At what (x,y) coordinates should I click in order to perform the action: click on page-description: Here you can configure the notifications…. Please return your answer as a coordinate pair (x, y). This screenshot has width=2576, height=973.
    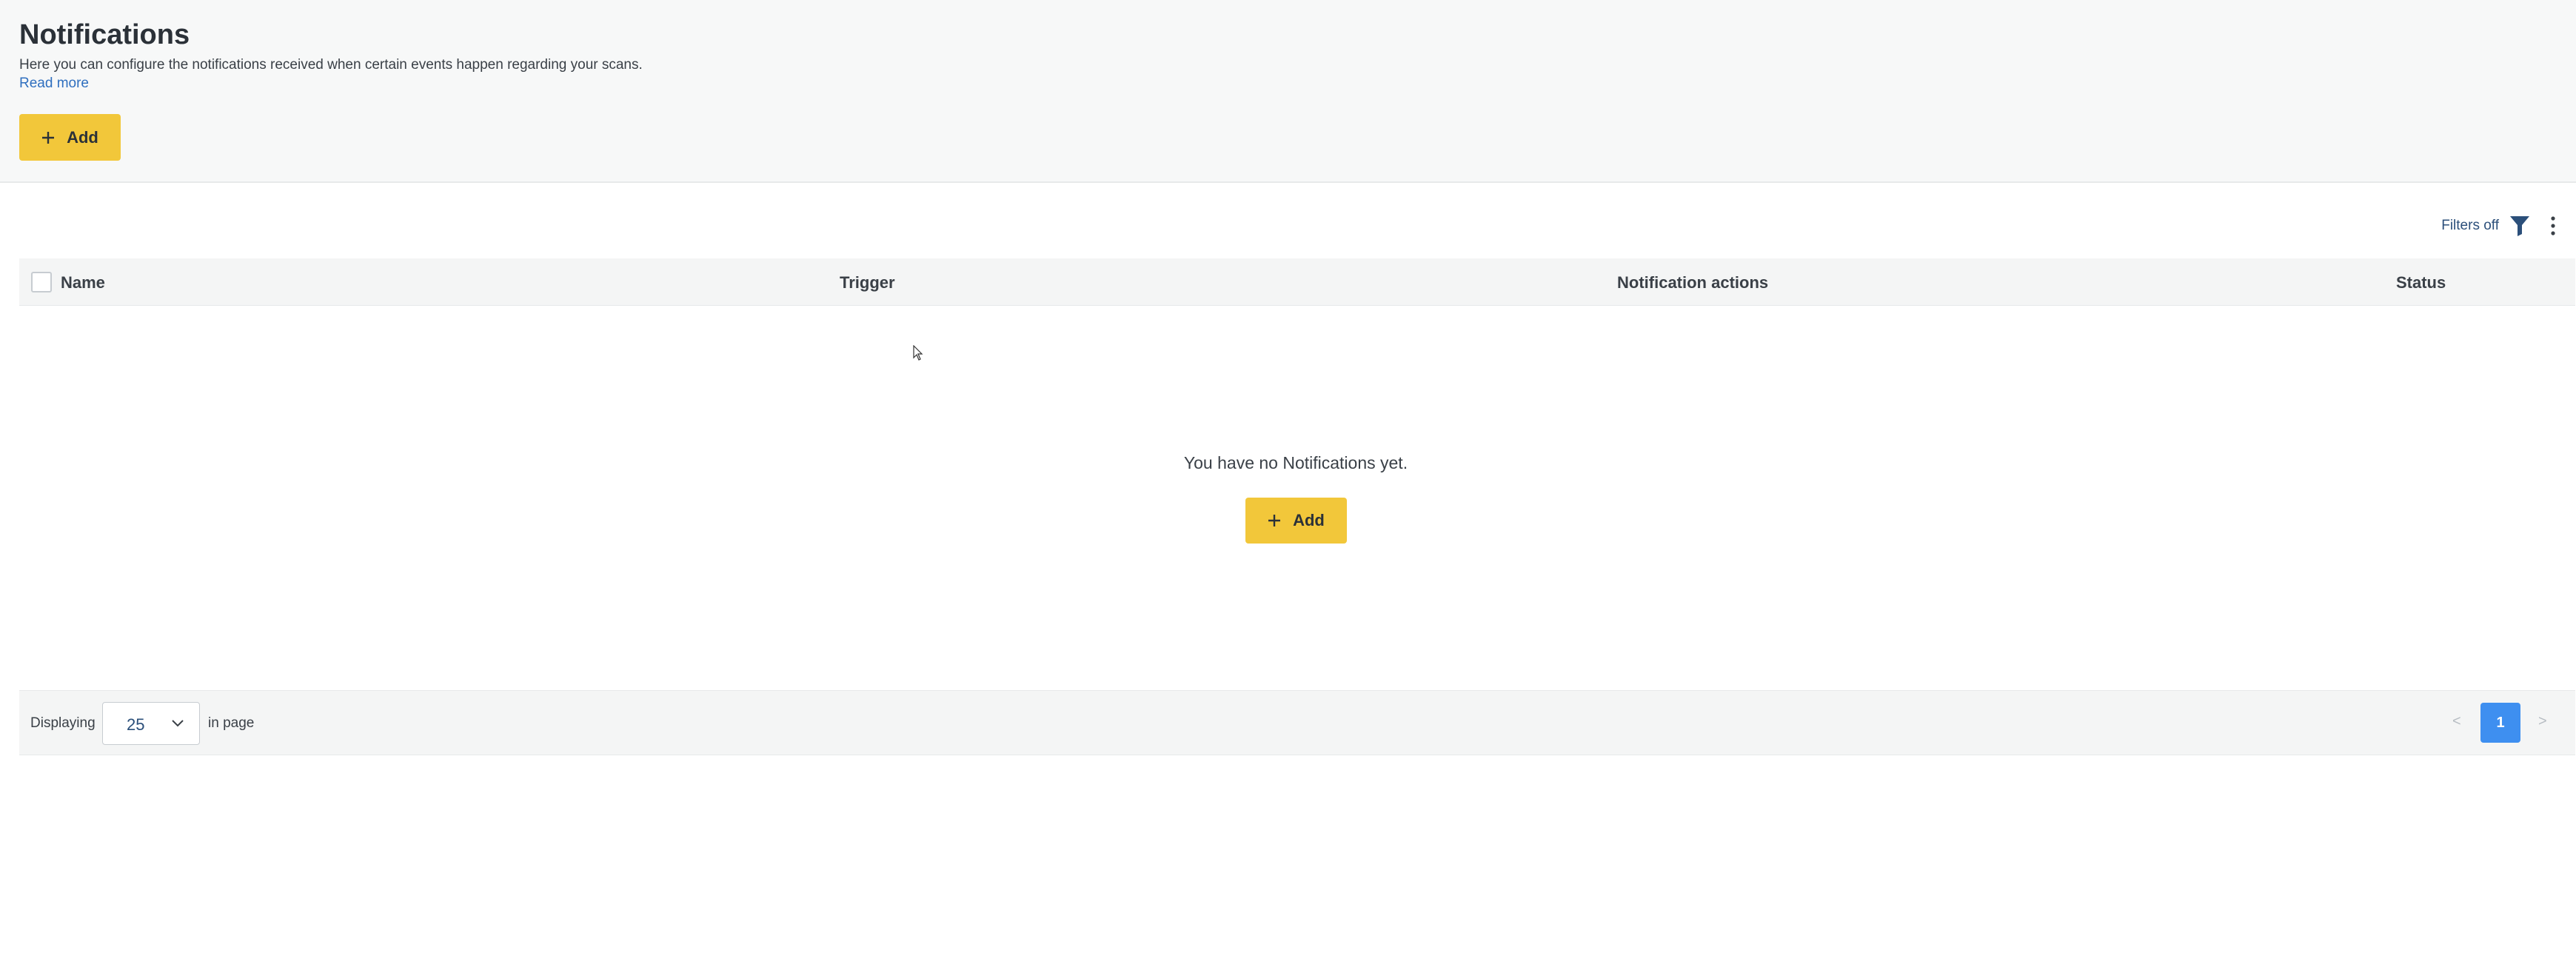
    Looking at the image, I should click on (331, 65).